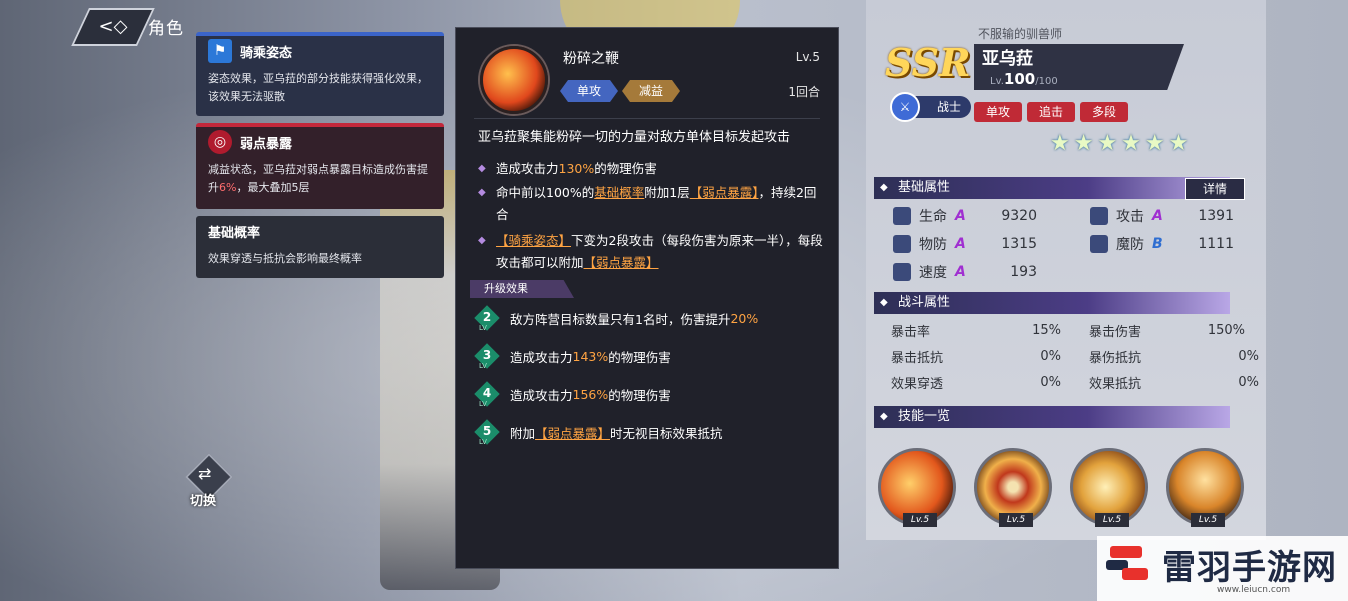 Image resolution: width=1348 pixels, height=601 pixels. I want to click on riding-stance-link: 【骑乘姿态】, so click(533, 240).